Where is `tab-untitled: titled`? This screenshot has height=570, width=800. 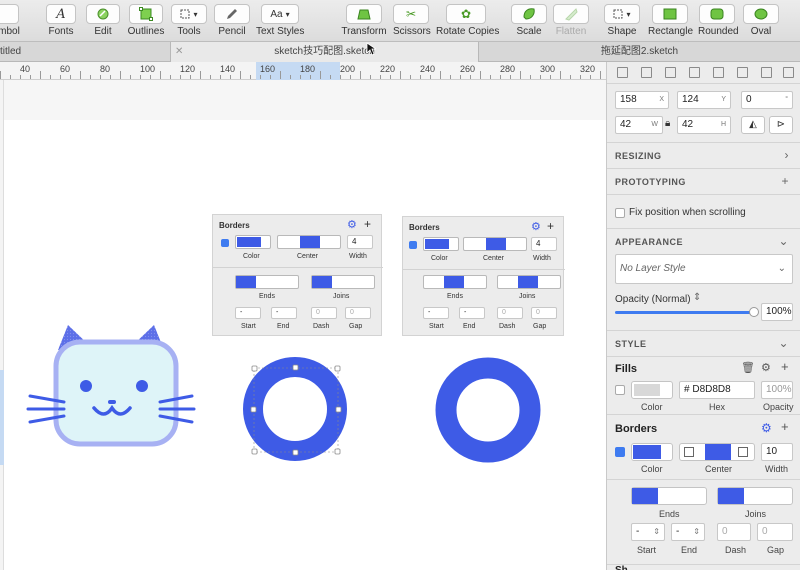
tab-untitled: titled is located at coordinates (85, 52).